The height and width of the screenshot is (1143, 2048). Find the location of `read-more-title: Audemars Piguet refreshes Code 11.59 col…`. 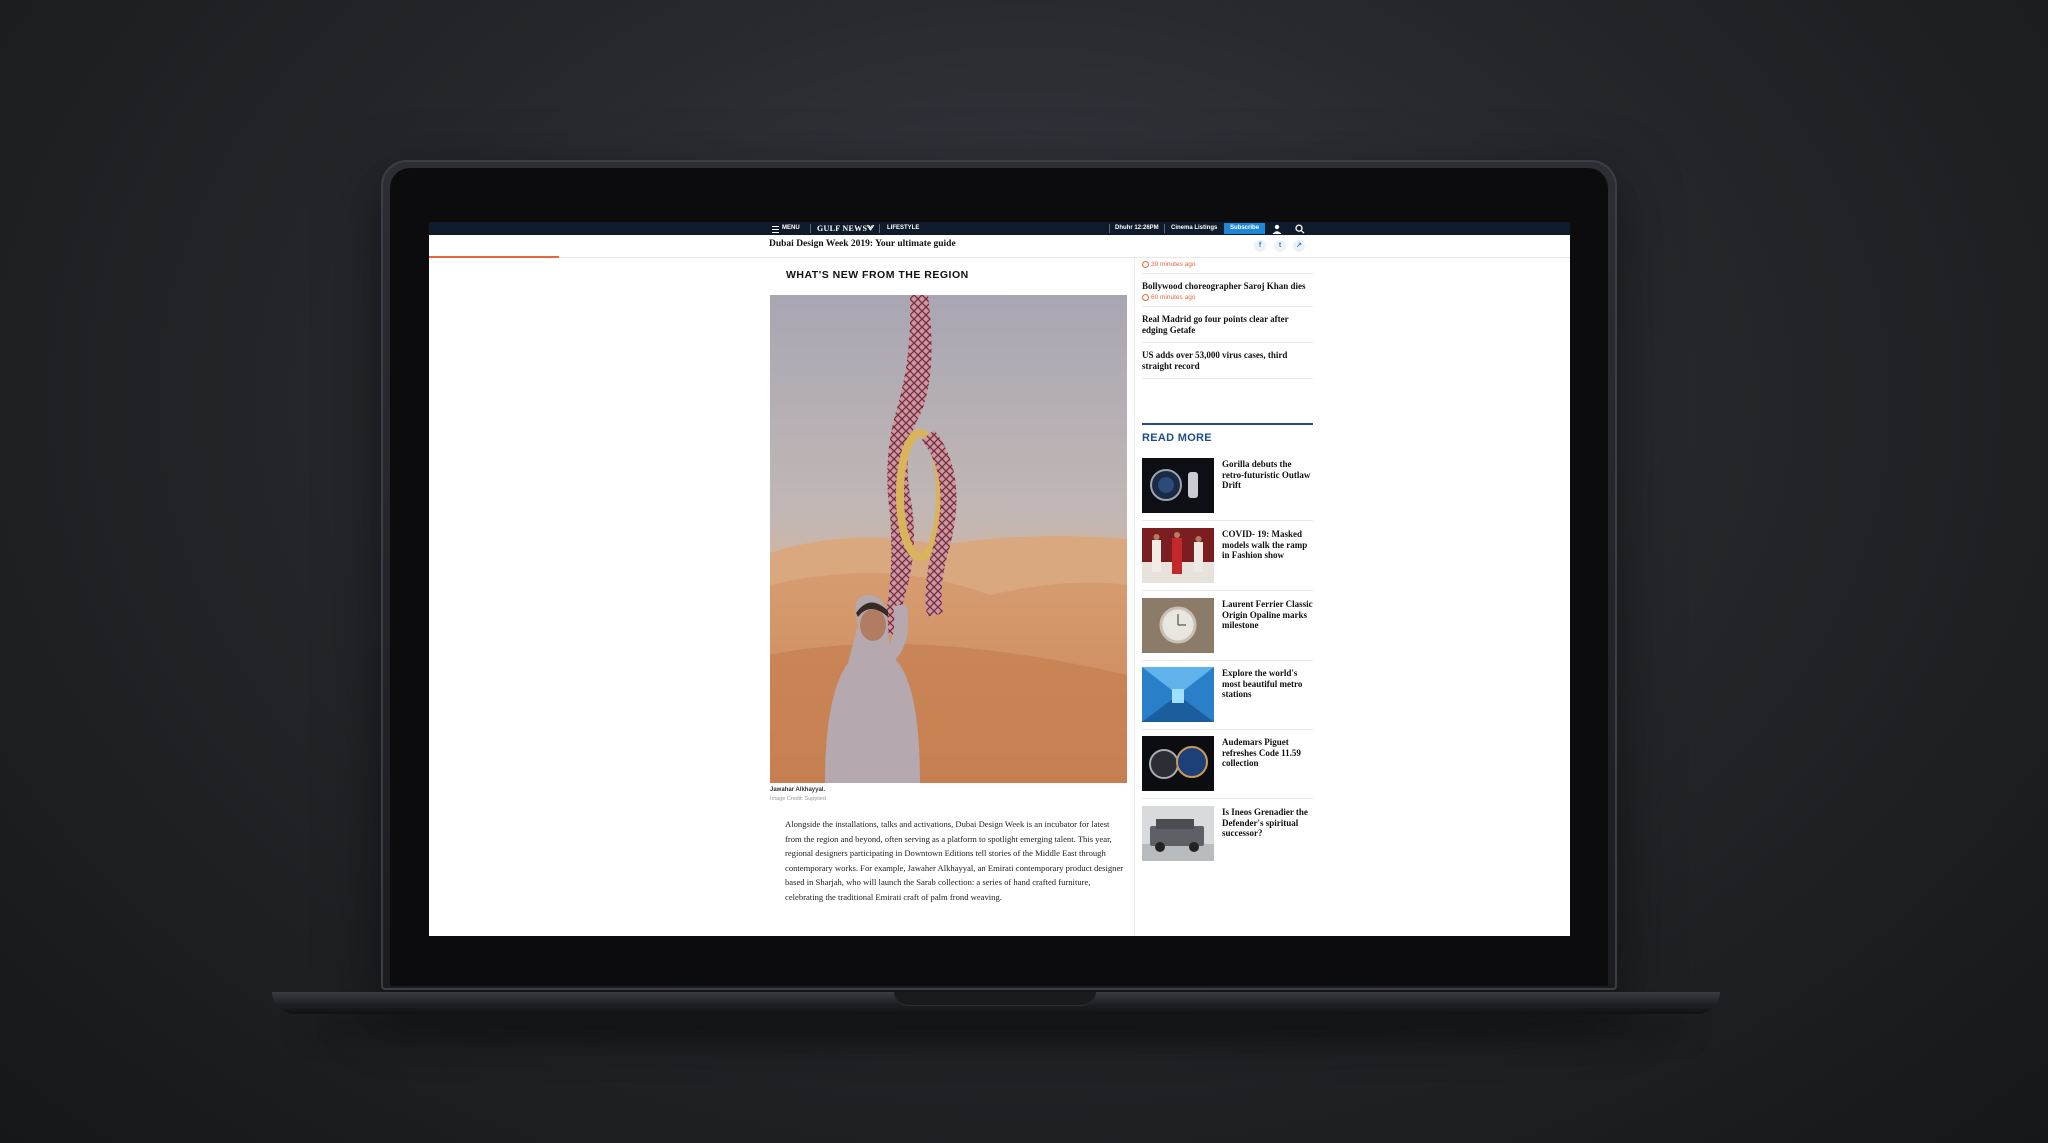

read-more-title: Audemars Piguet refreshes Code 11.59 col… is located at coordinates (1268, 753).